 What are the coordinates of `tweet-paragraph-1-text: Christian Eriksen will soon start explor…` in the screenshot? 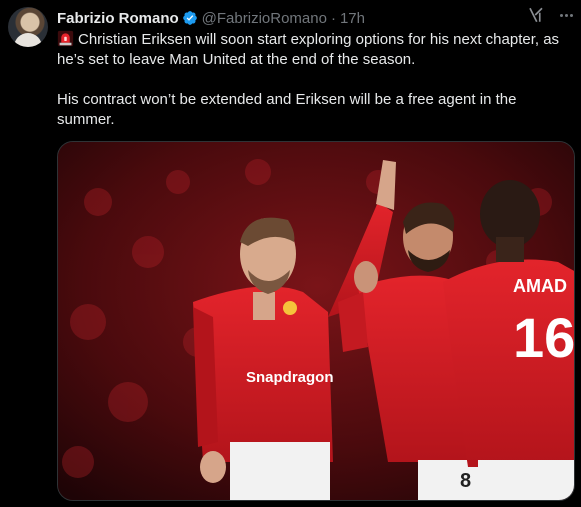 It's located at (308, 49).